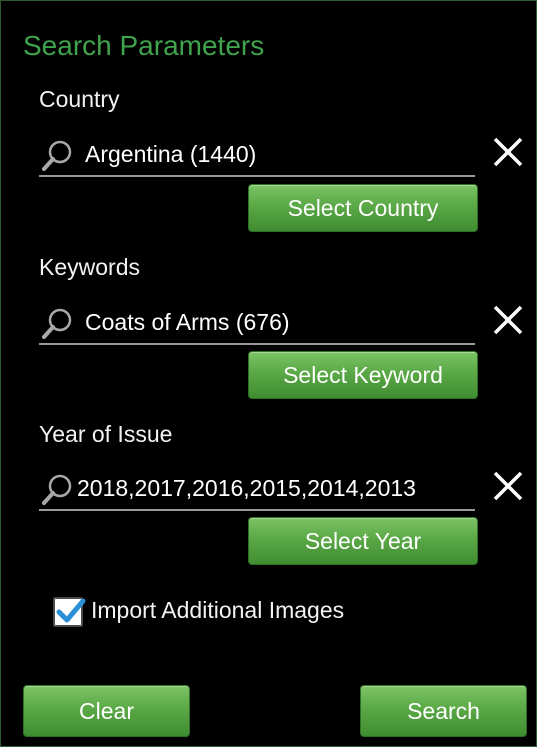 The image size is (537, 747). I want to click on import-images-checkbox, so click(69, 612).